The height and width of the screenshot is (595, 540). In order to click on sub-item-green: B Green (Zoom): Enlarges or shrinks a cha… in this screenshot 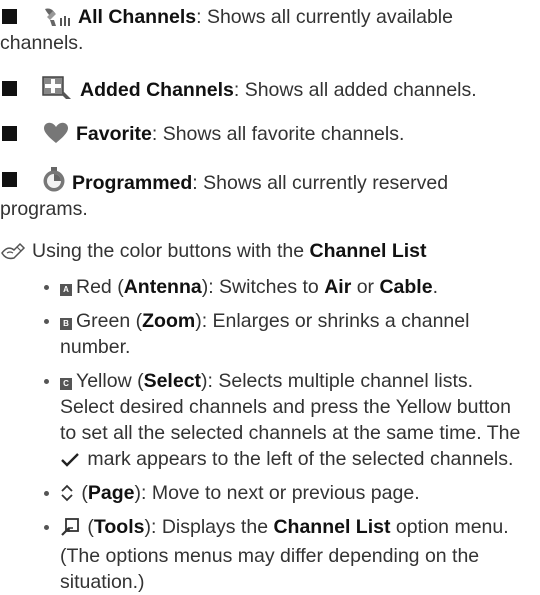, I will do `click(287, 334)`.